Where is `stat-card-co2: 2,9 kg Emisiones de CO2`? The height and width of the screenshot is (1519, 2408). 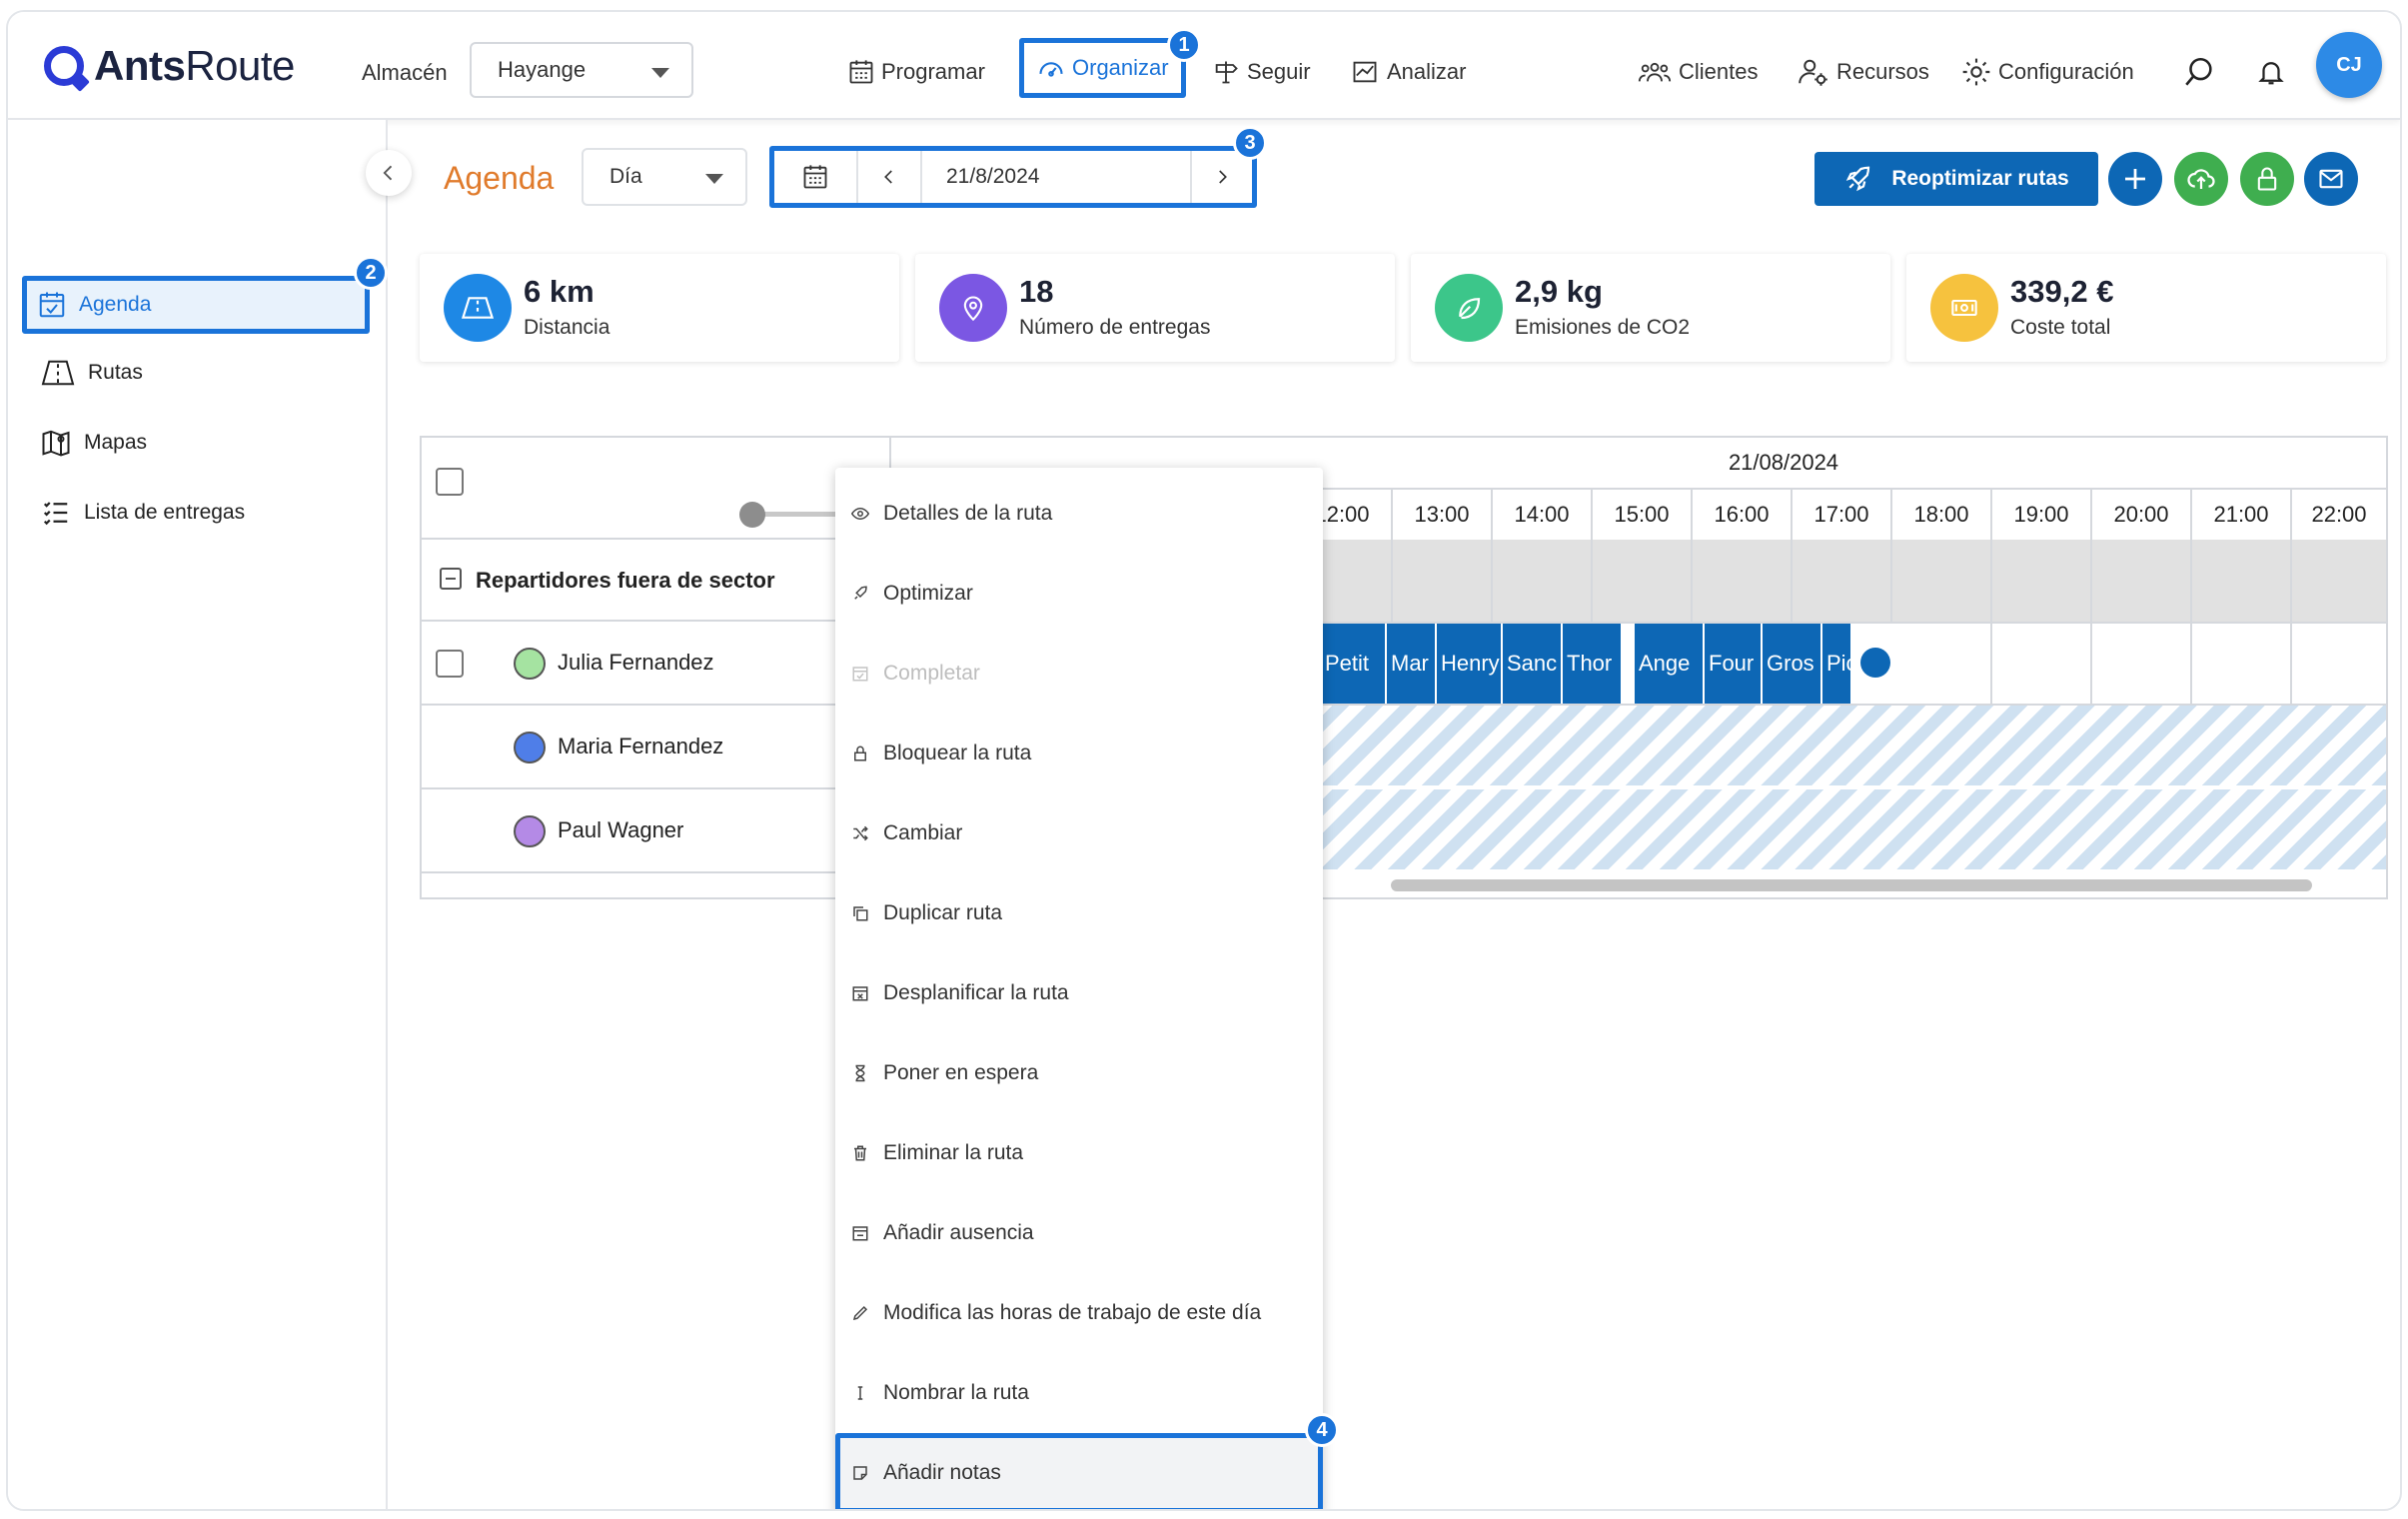 stat-card-co2: 2,9 kg Emisiones de CO2 is located at coordinates (1650, 308).